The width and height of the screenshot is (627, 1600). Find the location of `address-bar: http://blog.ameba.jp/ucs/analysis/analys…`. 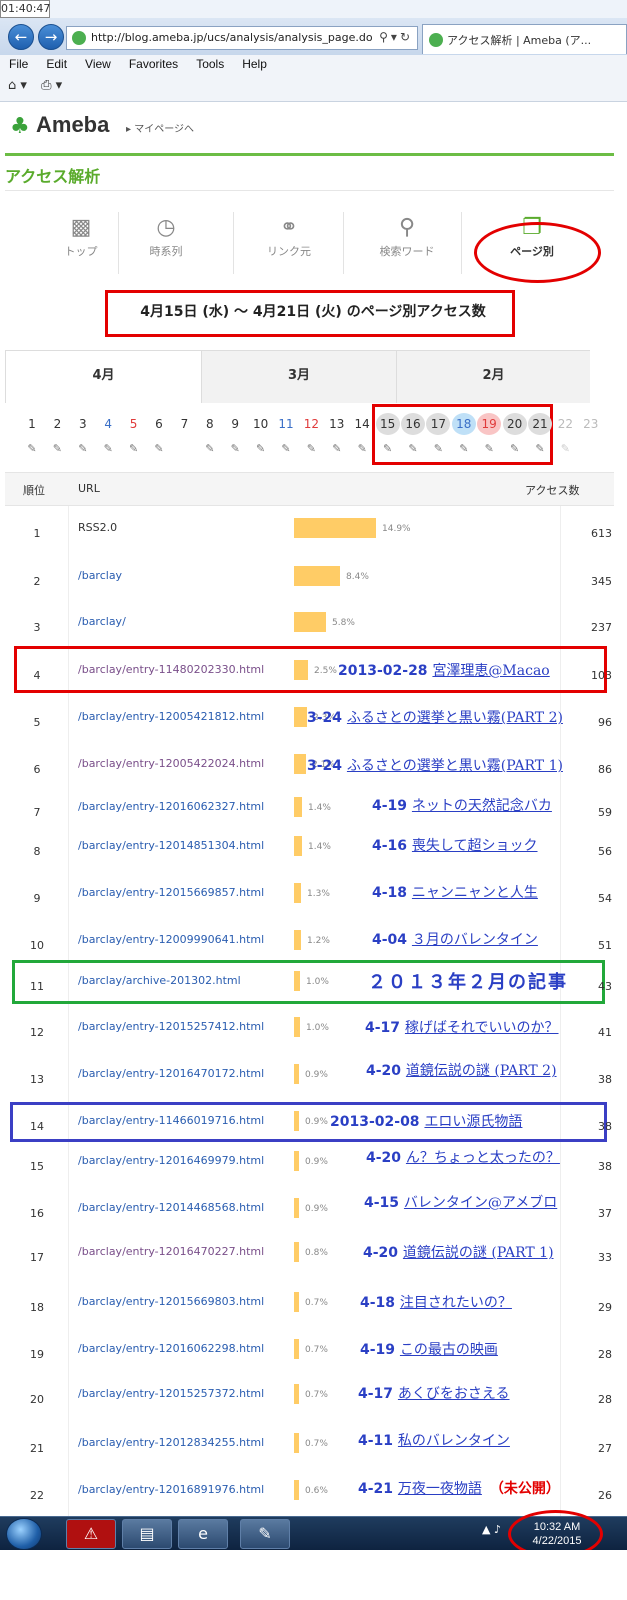

address-bar: http://blog.ameba.jp/ucs/analysis/analys… is located at coordinates (242, 38).